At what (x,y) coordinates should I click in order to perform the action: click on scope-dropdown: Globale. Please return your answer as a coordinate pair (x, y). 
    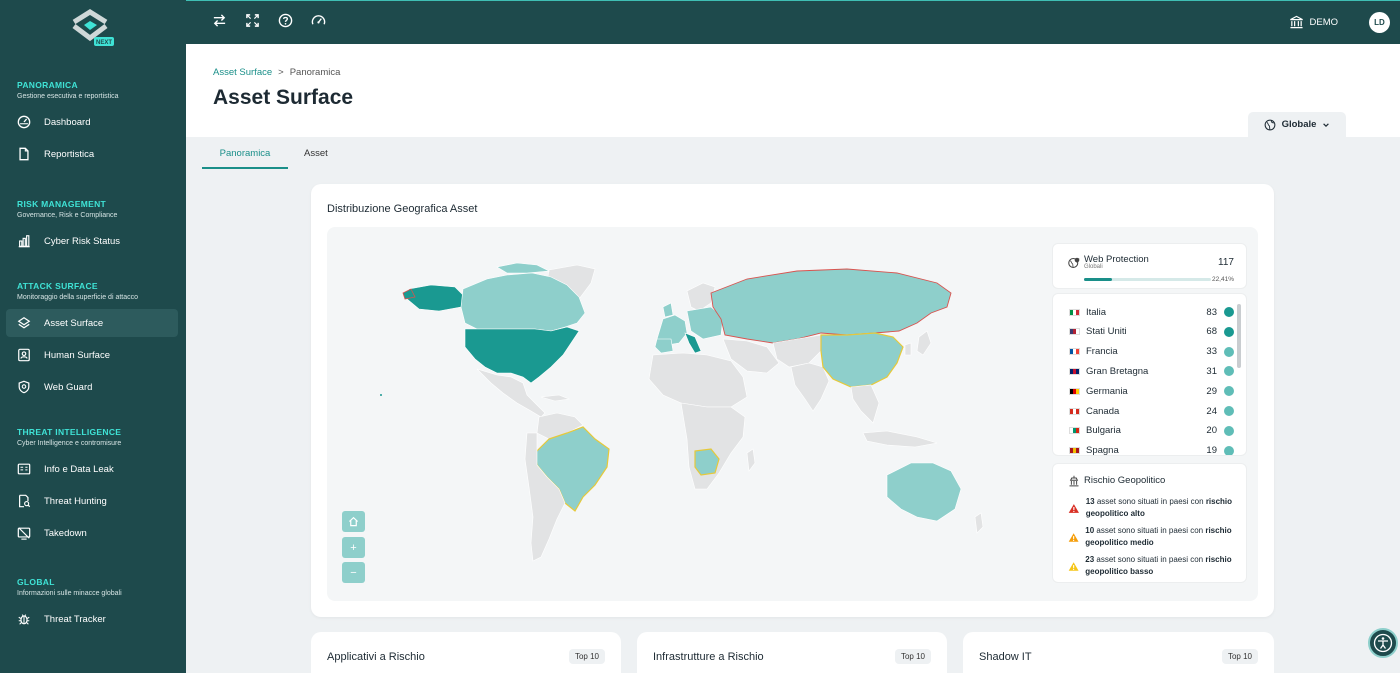
    Looking at the image, I should click on (1297, 124).